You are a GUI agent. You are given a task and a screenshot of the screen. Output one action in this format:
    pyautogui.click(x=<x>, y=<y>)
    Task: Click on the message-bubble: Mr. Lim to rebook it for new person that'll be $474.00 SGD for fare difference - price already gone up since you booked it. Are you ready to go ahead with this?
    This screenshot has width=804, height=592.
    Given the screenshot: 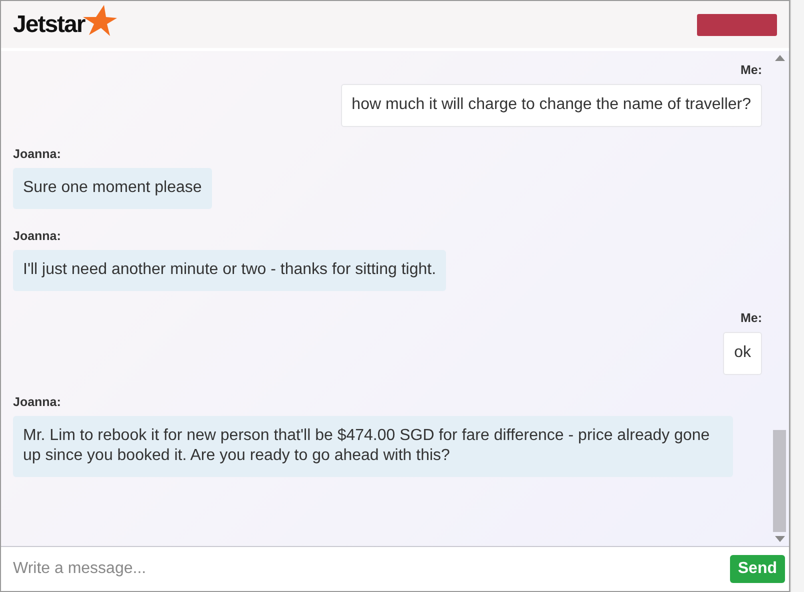 What is the action you would take?
    pyautogui.click(x=373, y=446)
    